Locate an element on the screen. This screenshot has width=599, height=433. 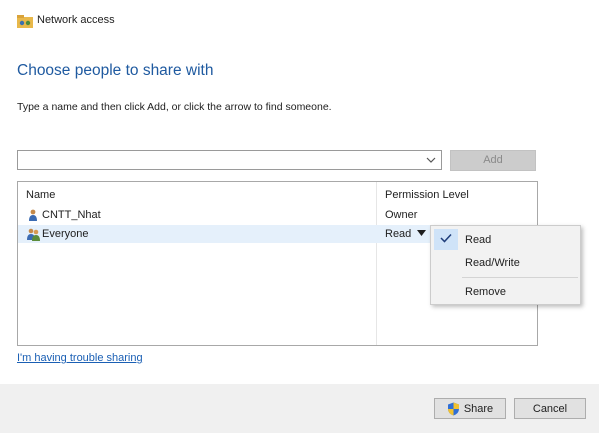
table-row: CNTT_Nhat Owner is located at coordinates (277, 215).